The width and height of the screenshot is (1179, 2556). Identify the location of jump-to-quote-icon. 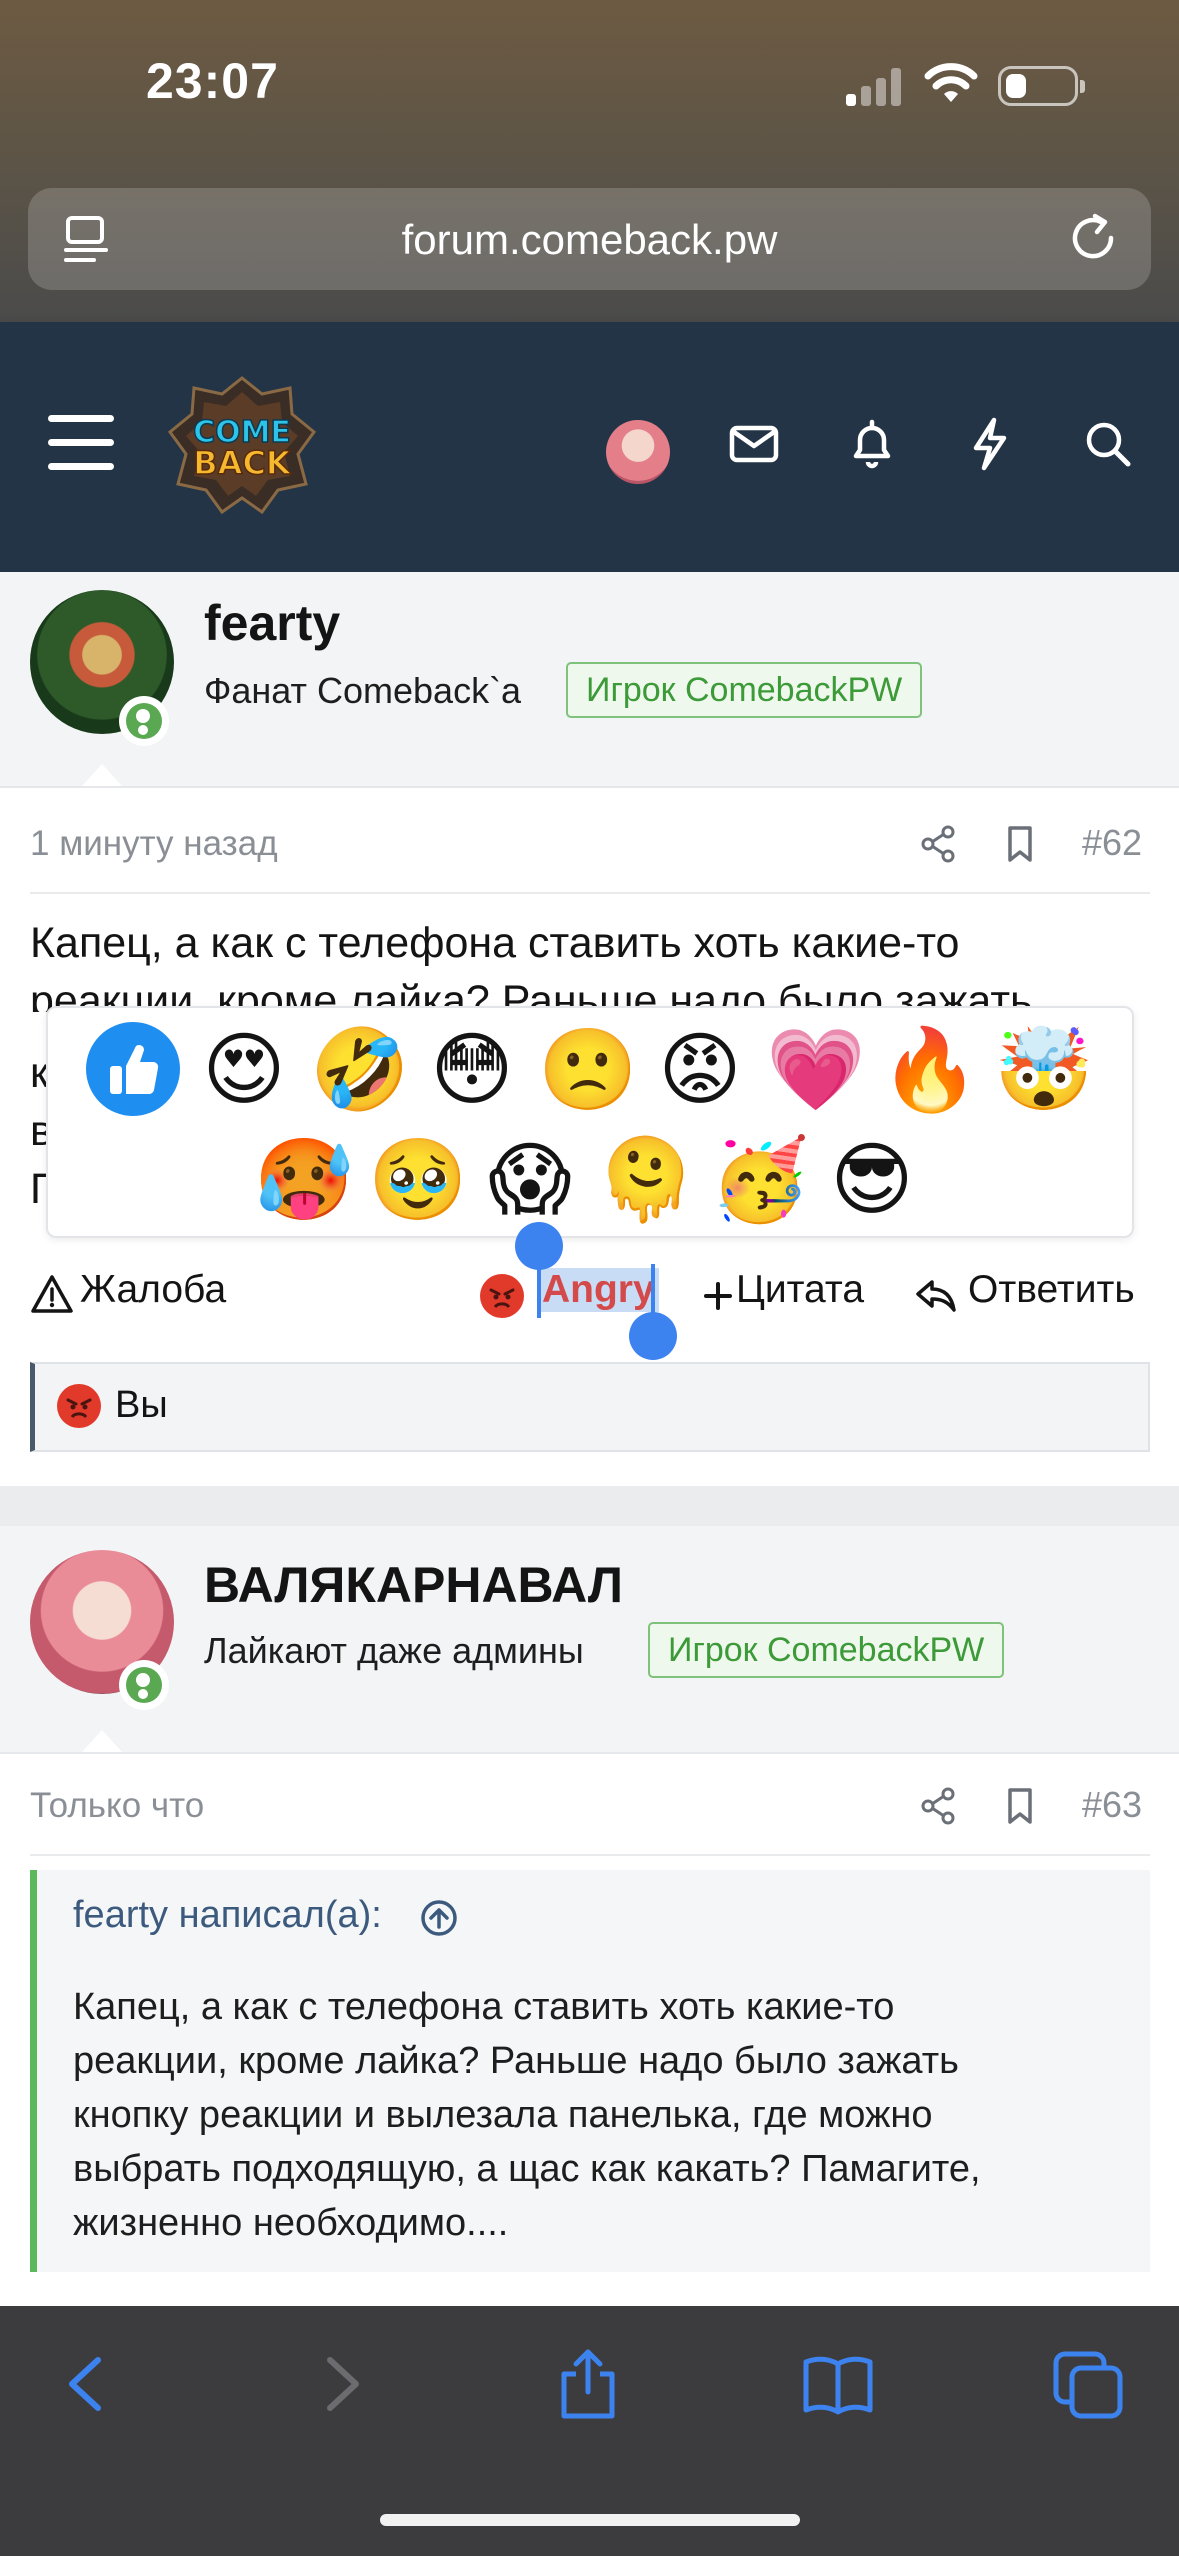
(439, 1918).